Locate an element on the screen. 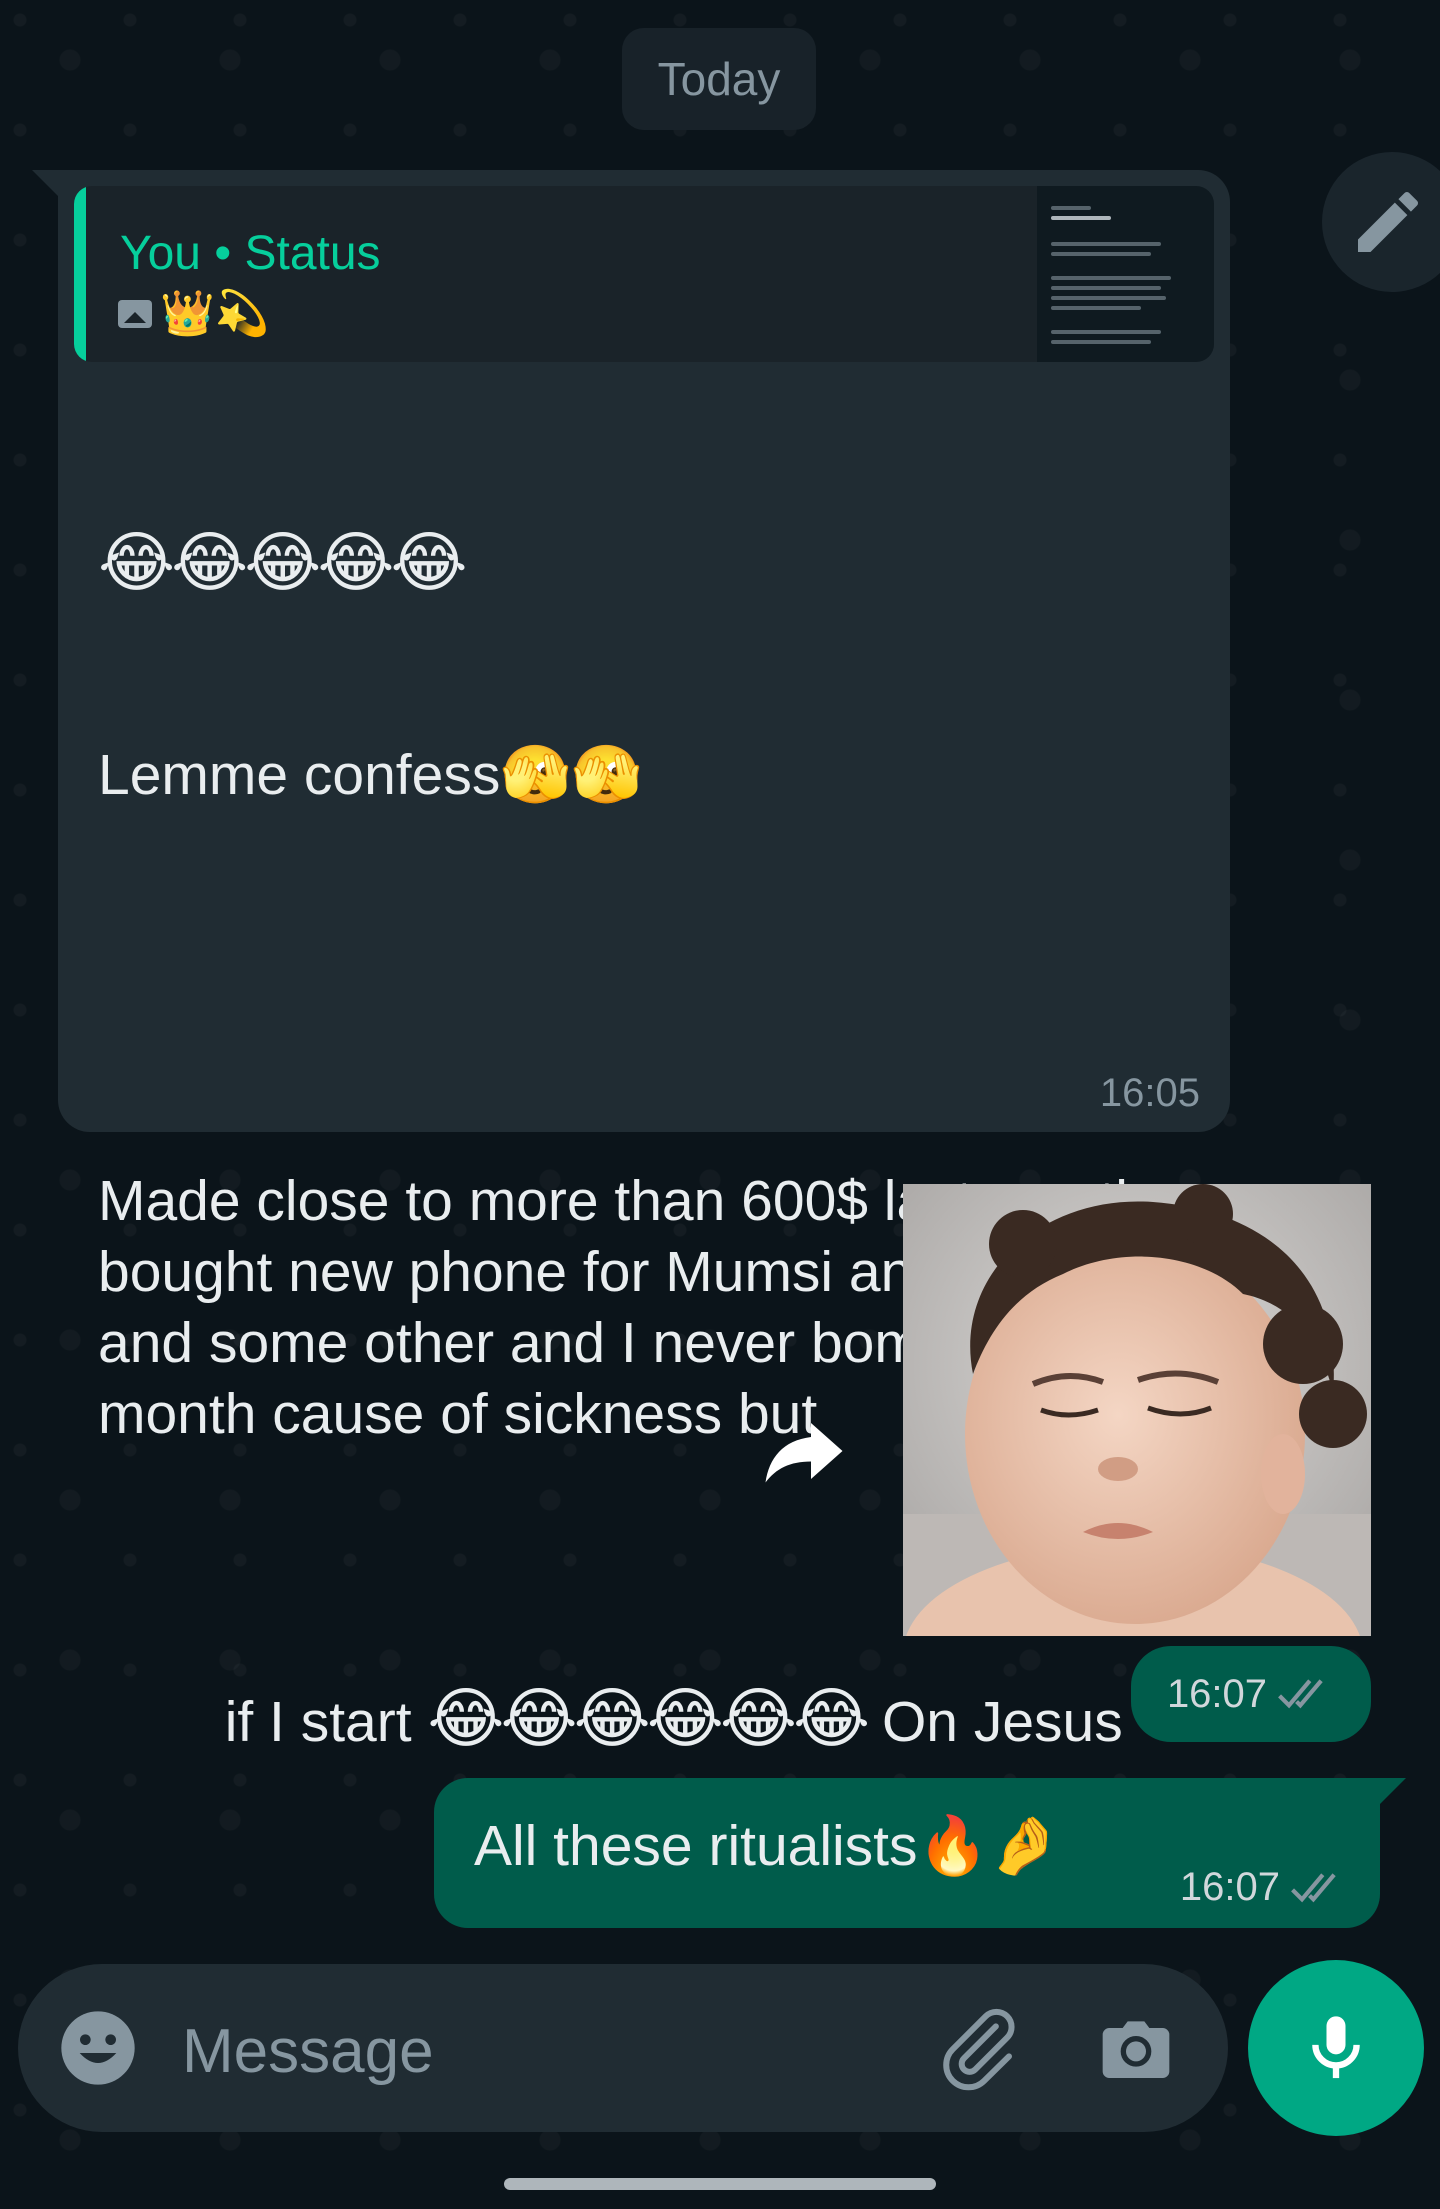 The height and width of the screenshot is (2209, 1440). date-separator: Today is located at coordinates (719, 79).